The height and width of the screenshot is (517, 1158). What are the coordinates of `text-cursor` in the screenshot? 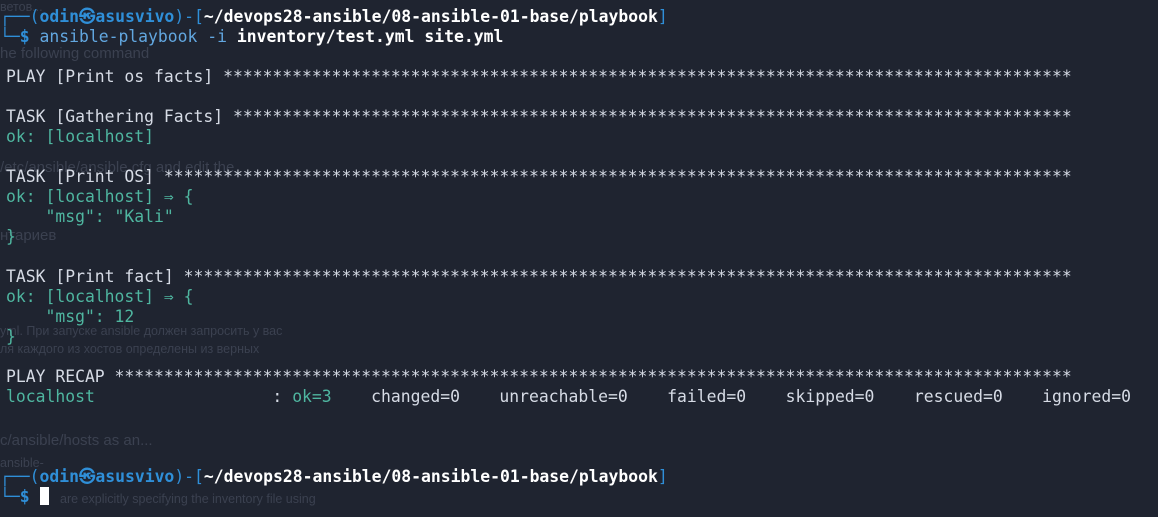 It's located at (44, 496).